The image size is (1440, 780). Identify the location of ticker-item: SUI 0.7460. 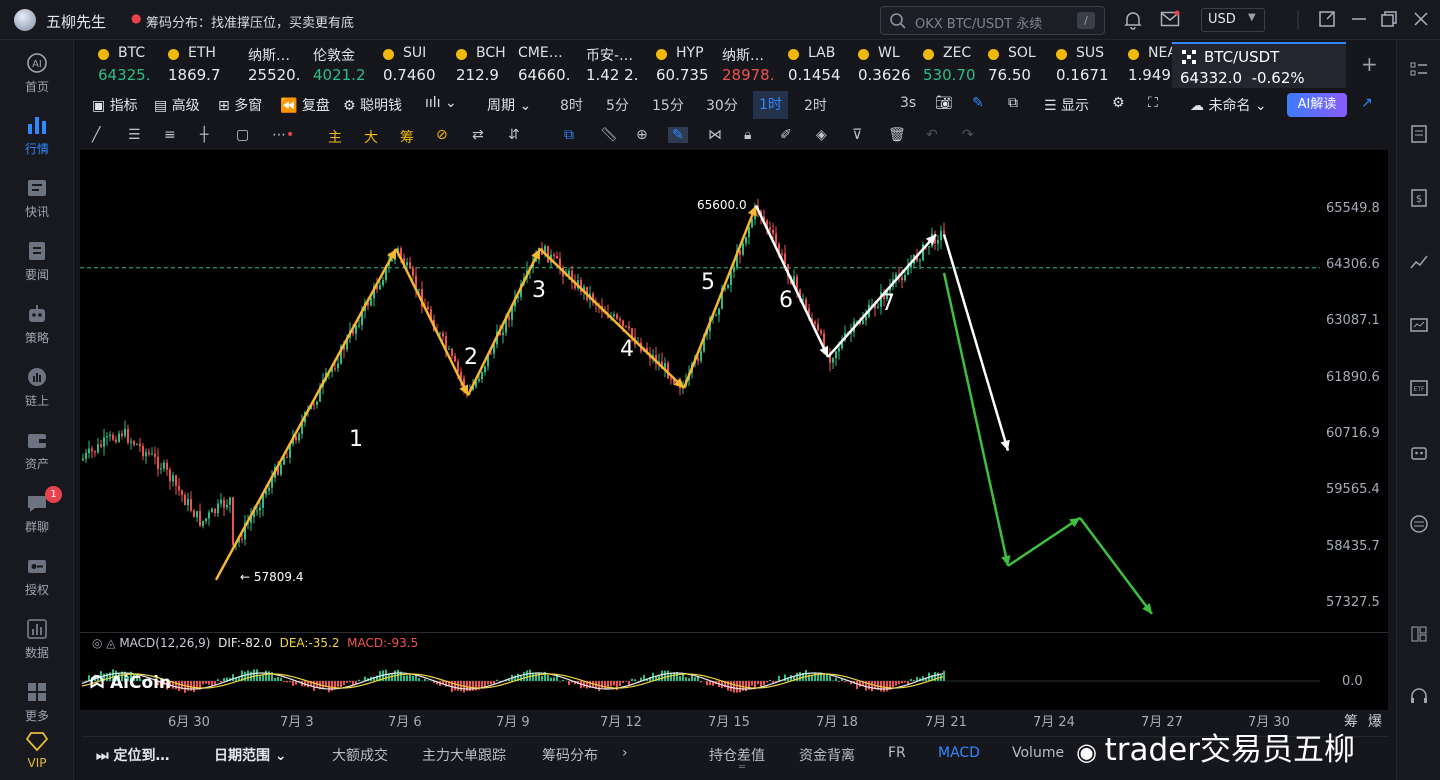
(413, 65).